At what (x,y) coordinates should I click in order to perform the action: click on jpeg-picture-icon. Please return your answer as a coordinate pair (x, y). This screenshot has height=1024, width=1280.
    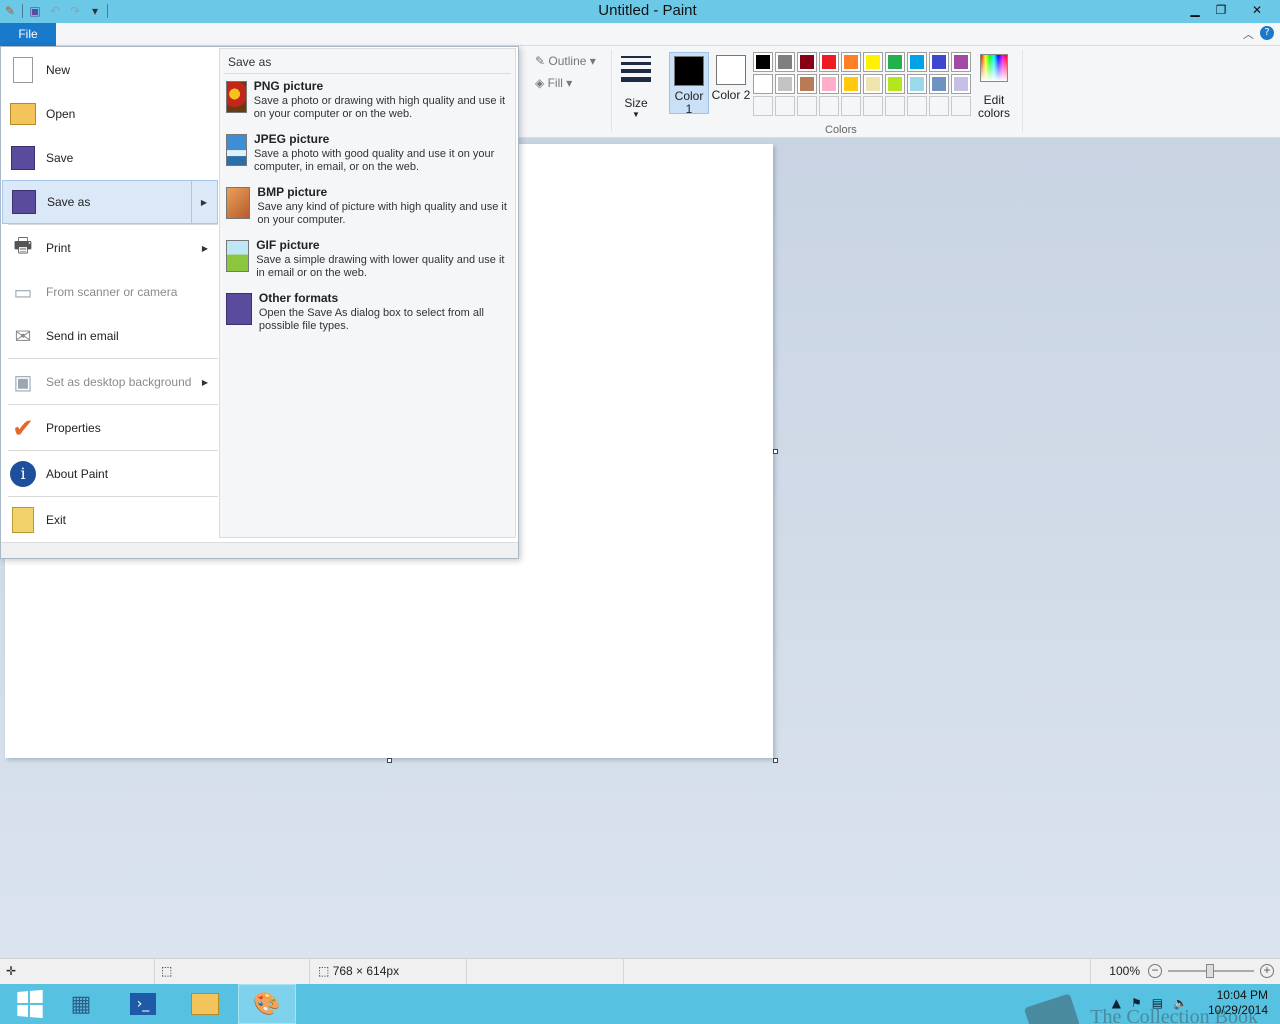
    Looking at the image, I should click on (236, 150).